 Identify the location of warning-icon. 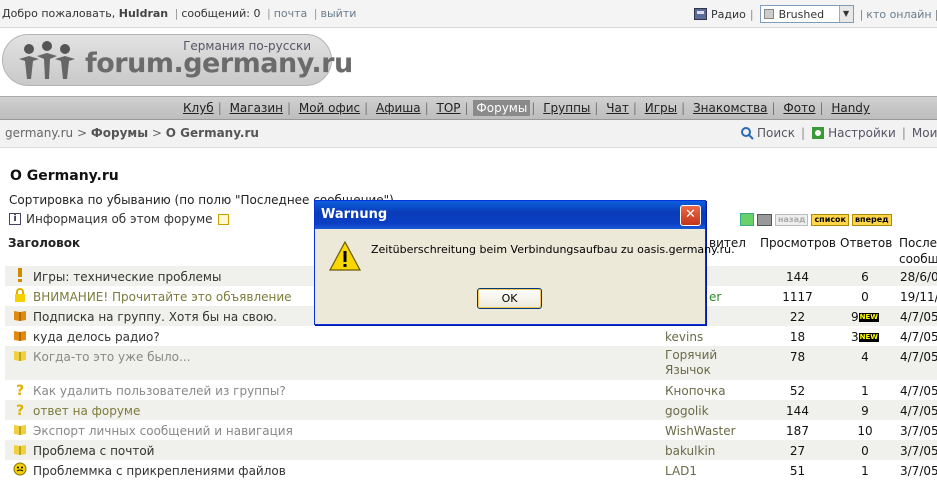
(345, 256).